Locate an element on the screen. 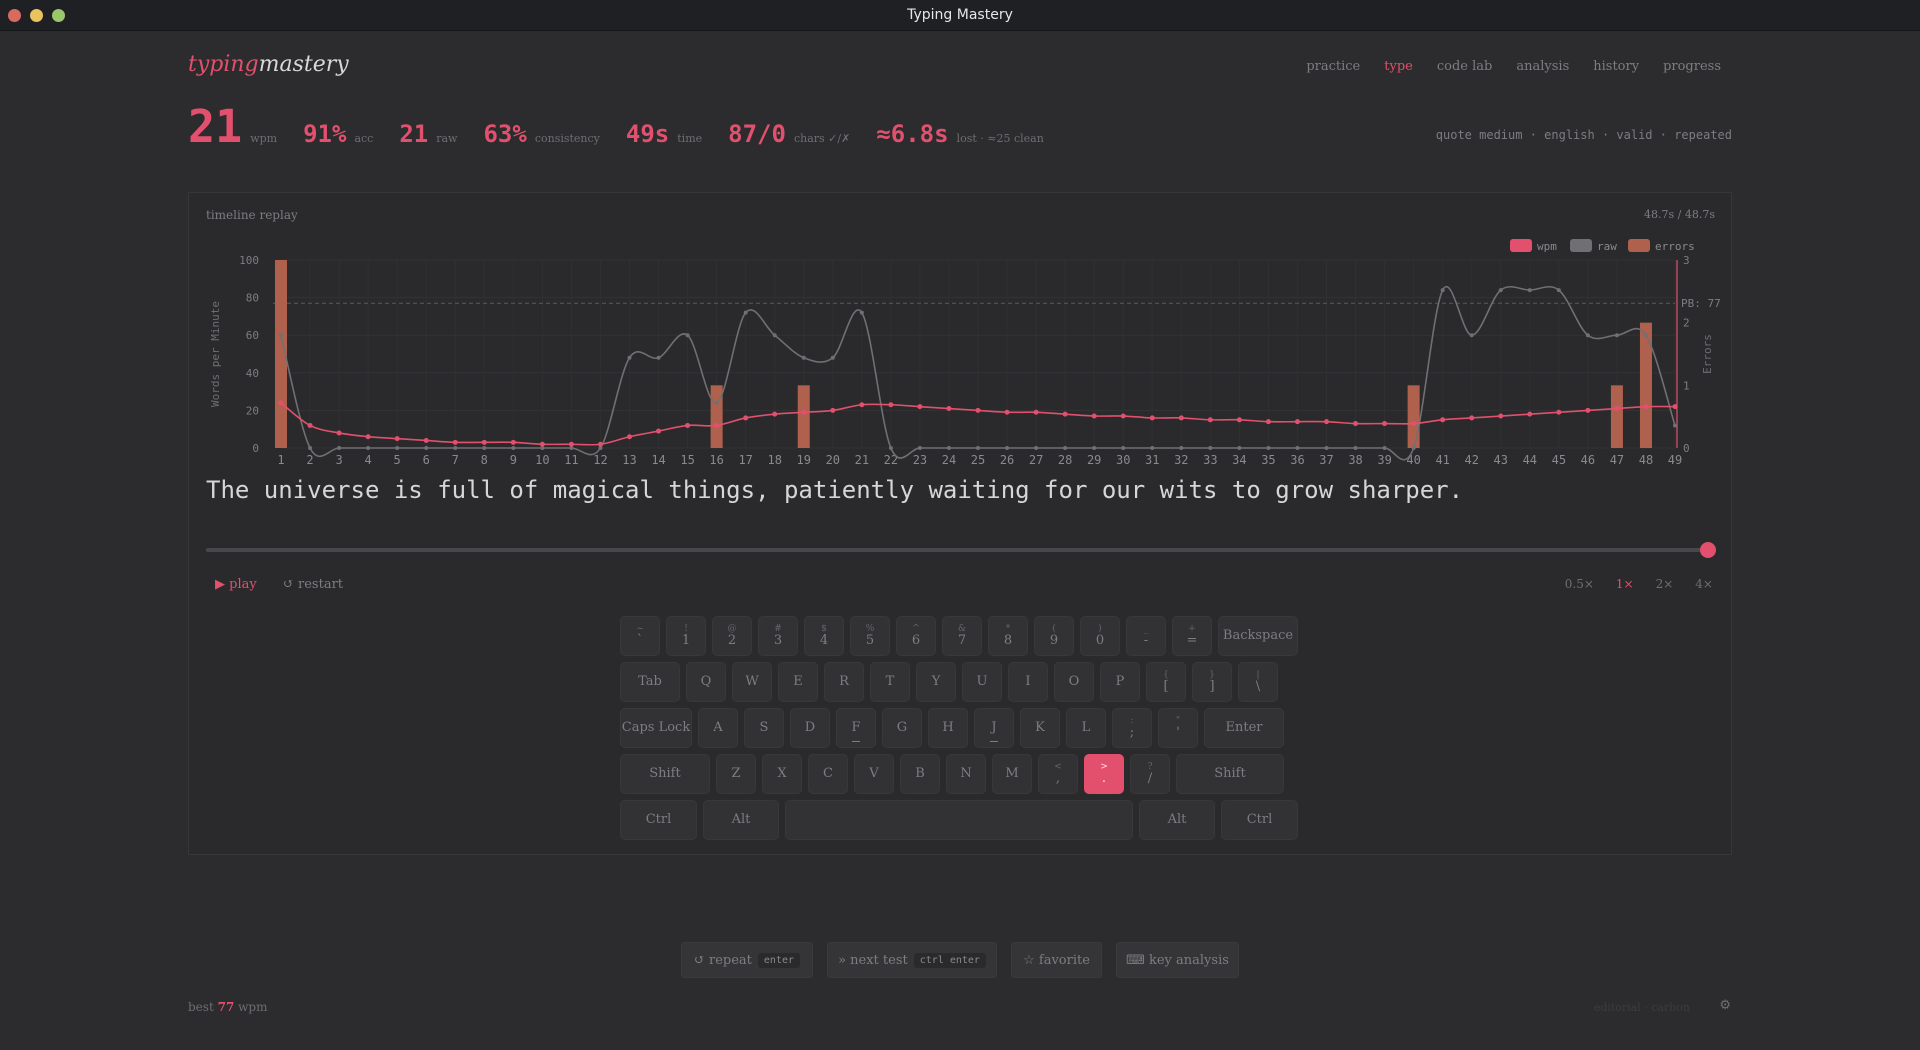  key-label: Enter is located at coordinates (1244, 727).